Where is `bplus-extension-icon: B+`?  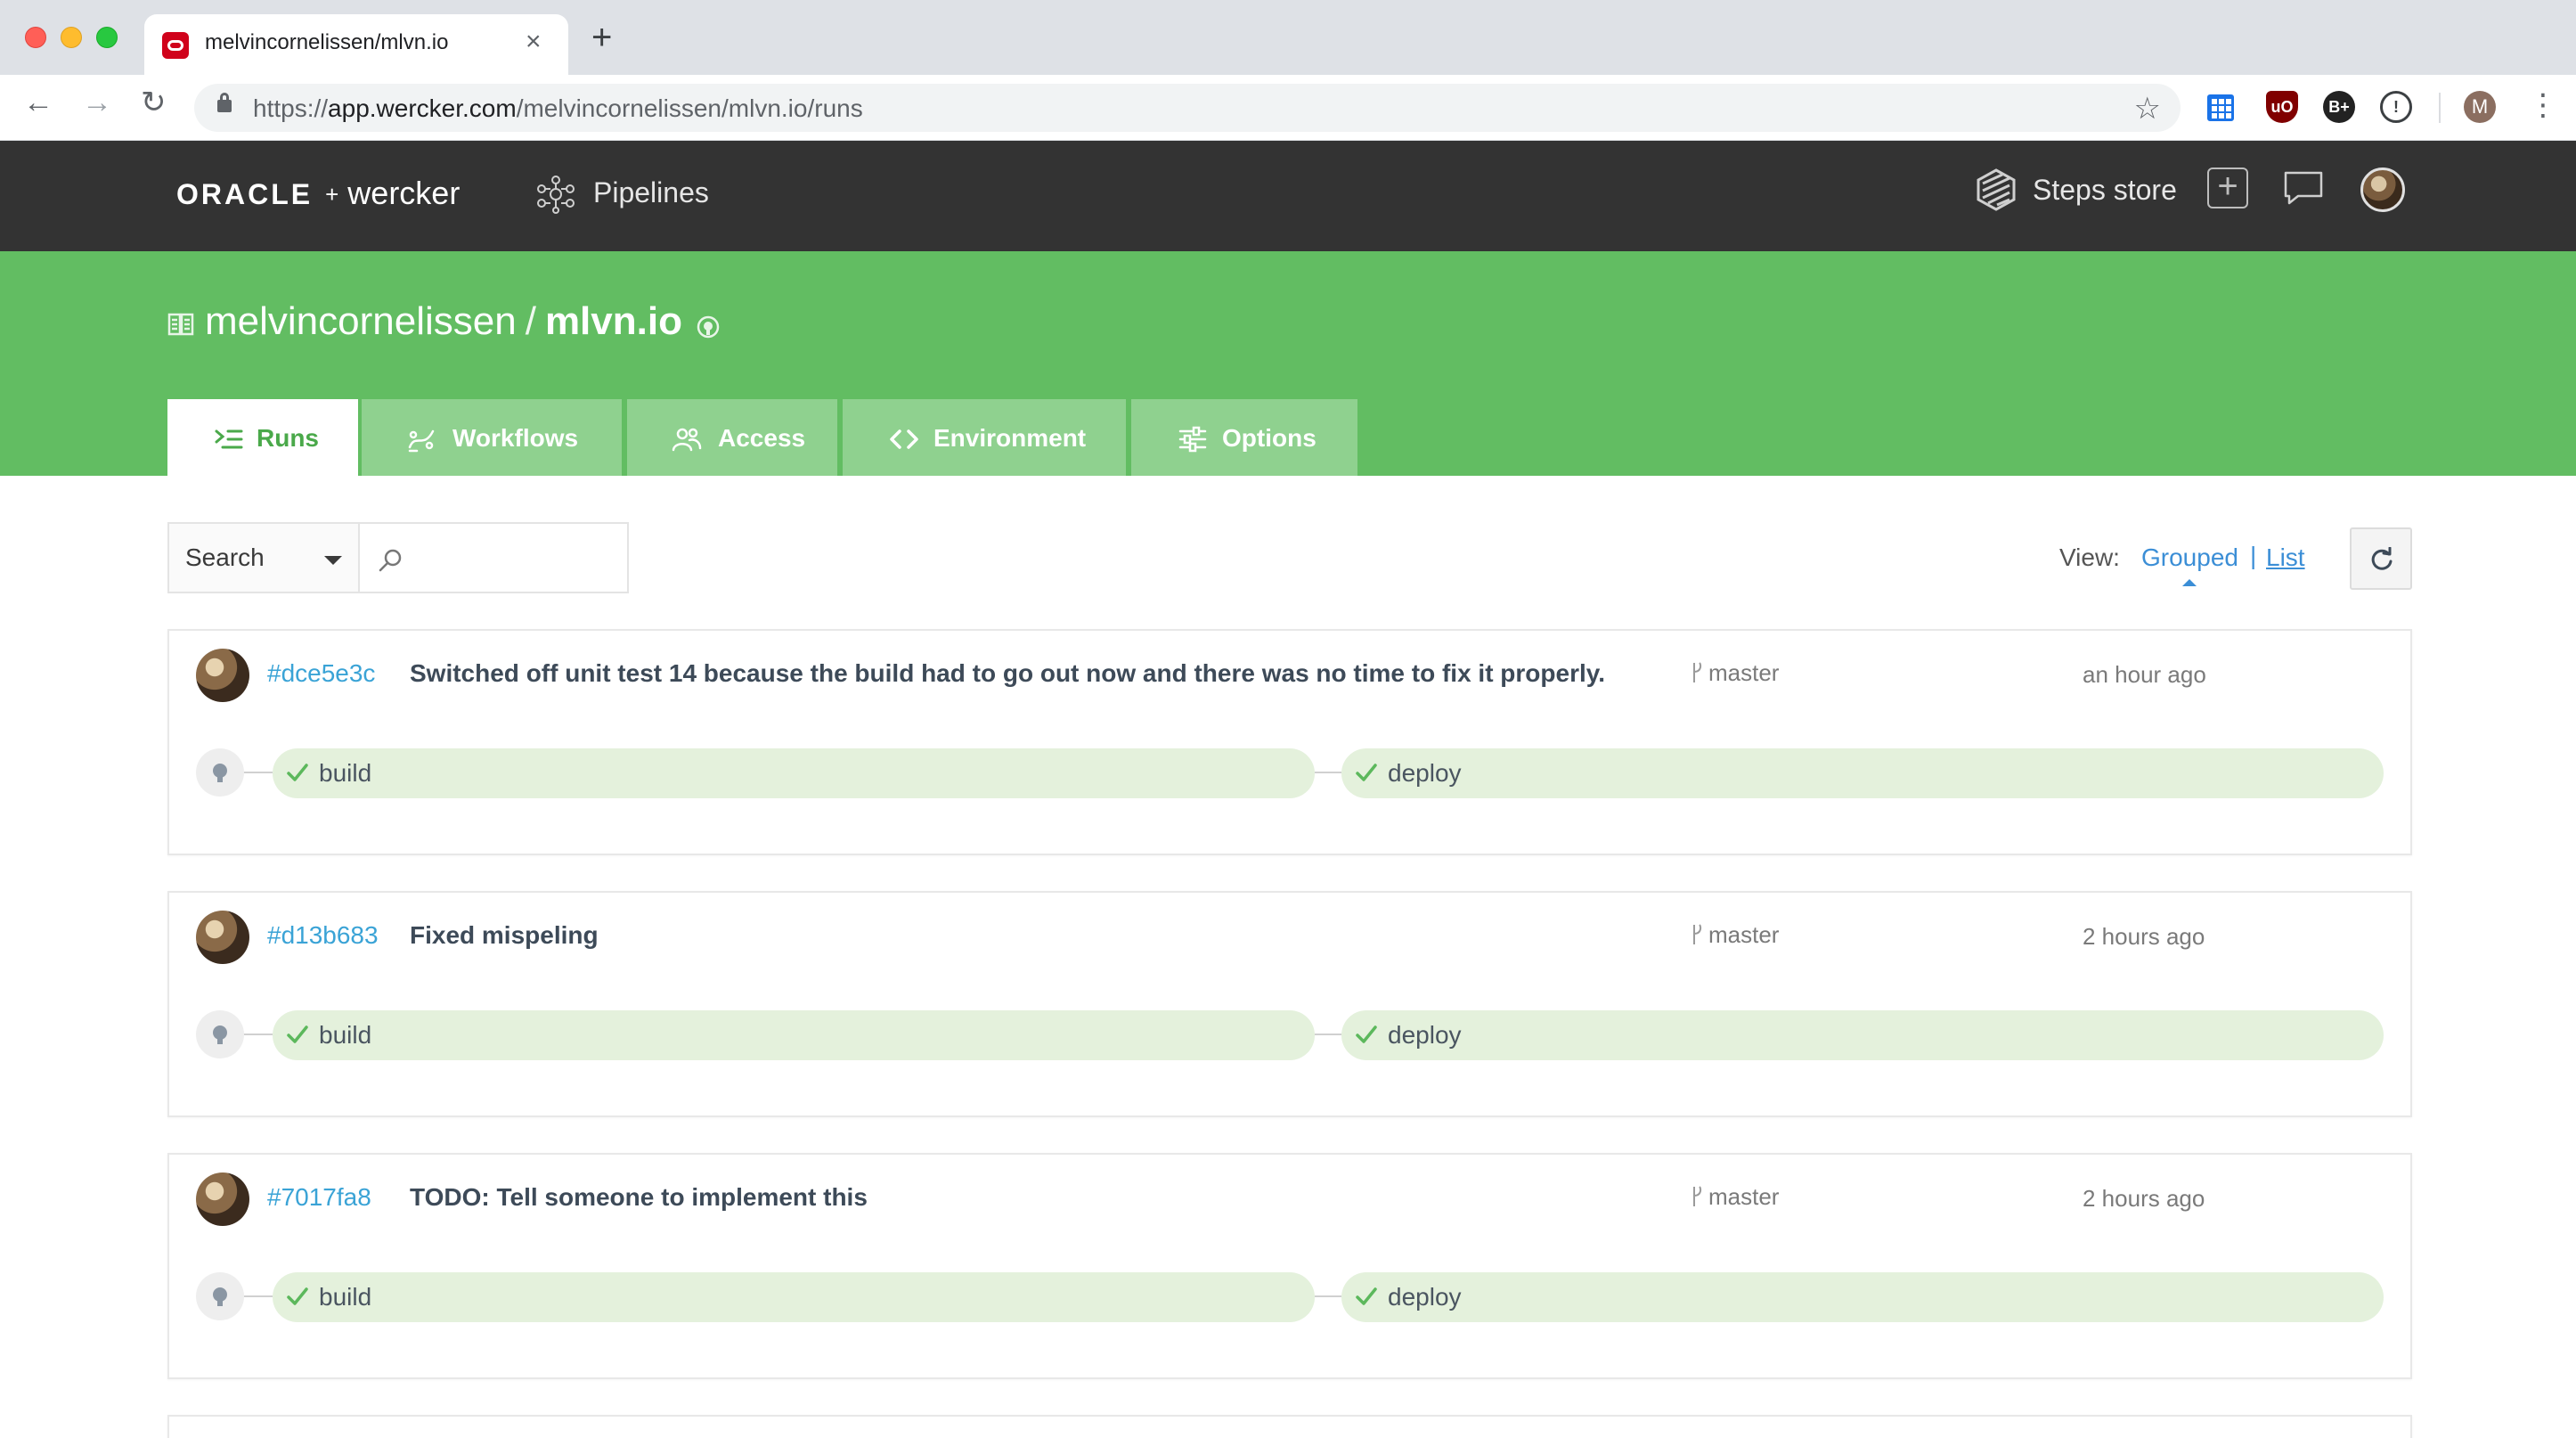
bplus-extension-icon: B+ is located at coordinates (2339, 107).